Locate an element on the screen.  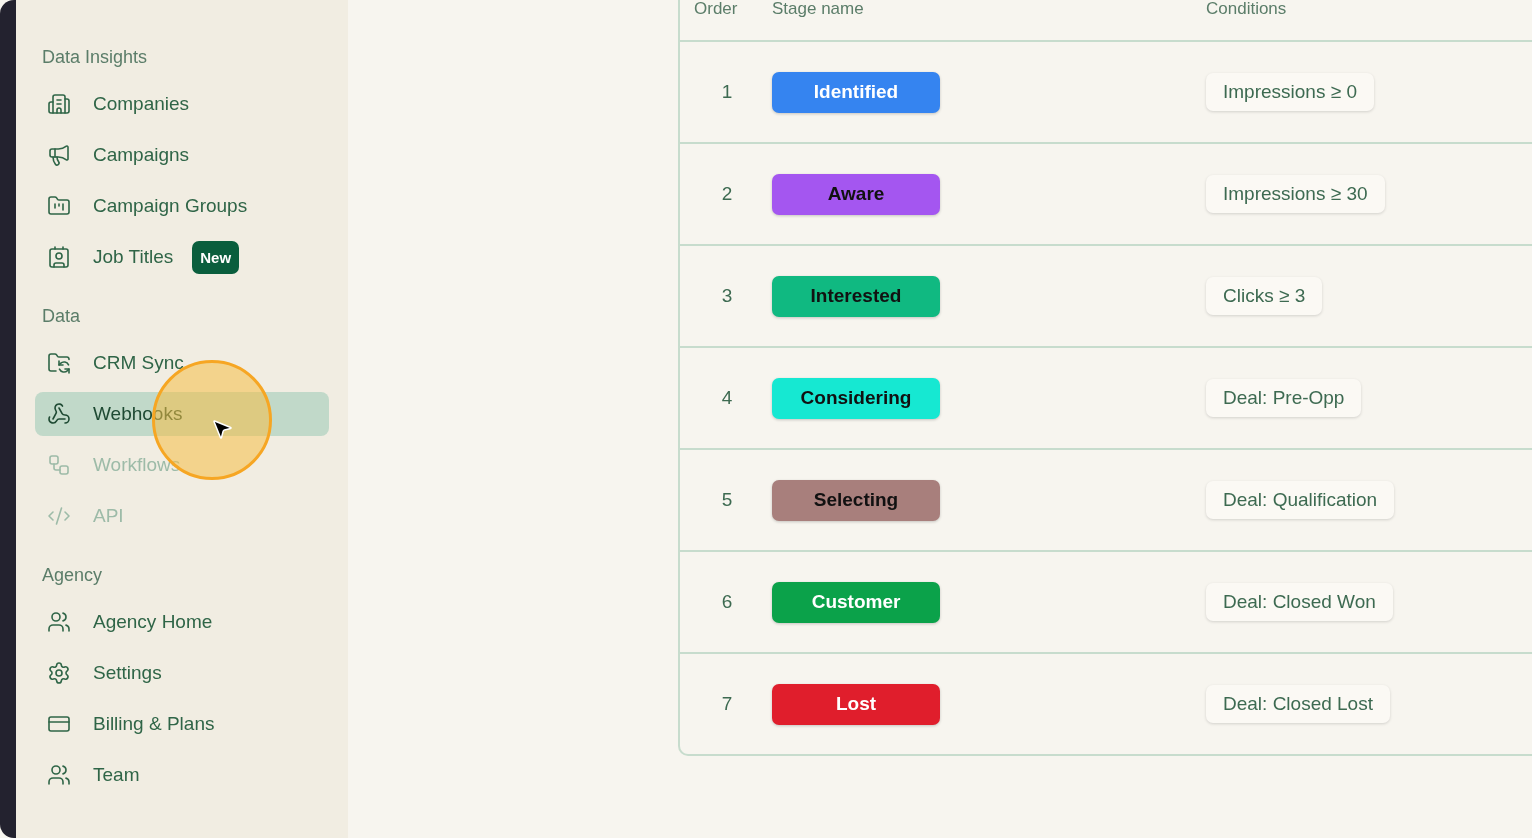
sidebar-item: Team is located at coordinates (182, 775).